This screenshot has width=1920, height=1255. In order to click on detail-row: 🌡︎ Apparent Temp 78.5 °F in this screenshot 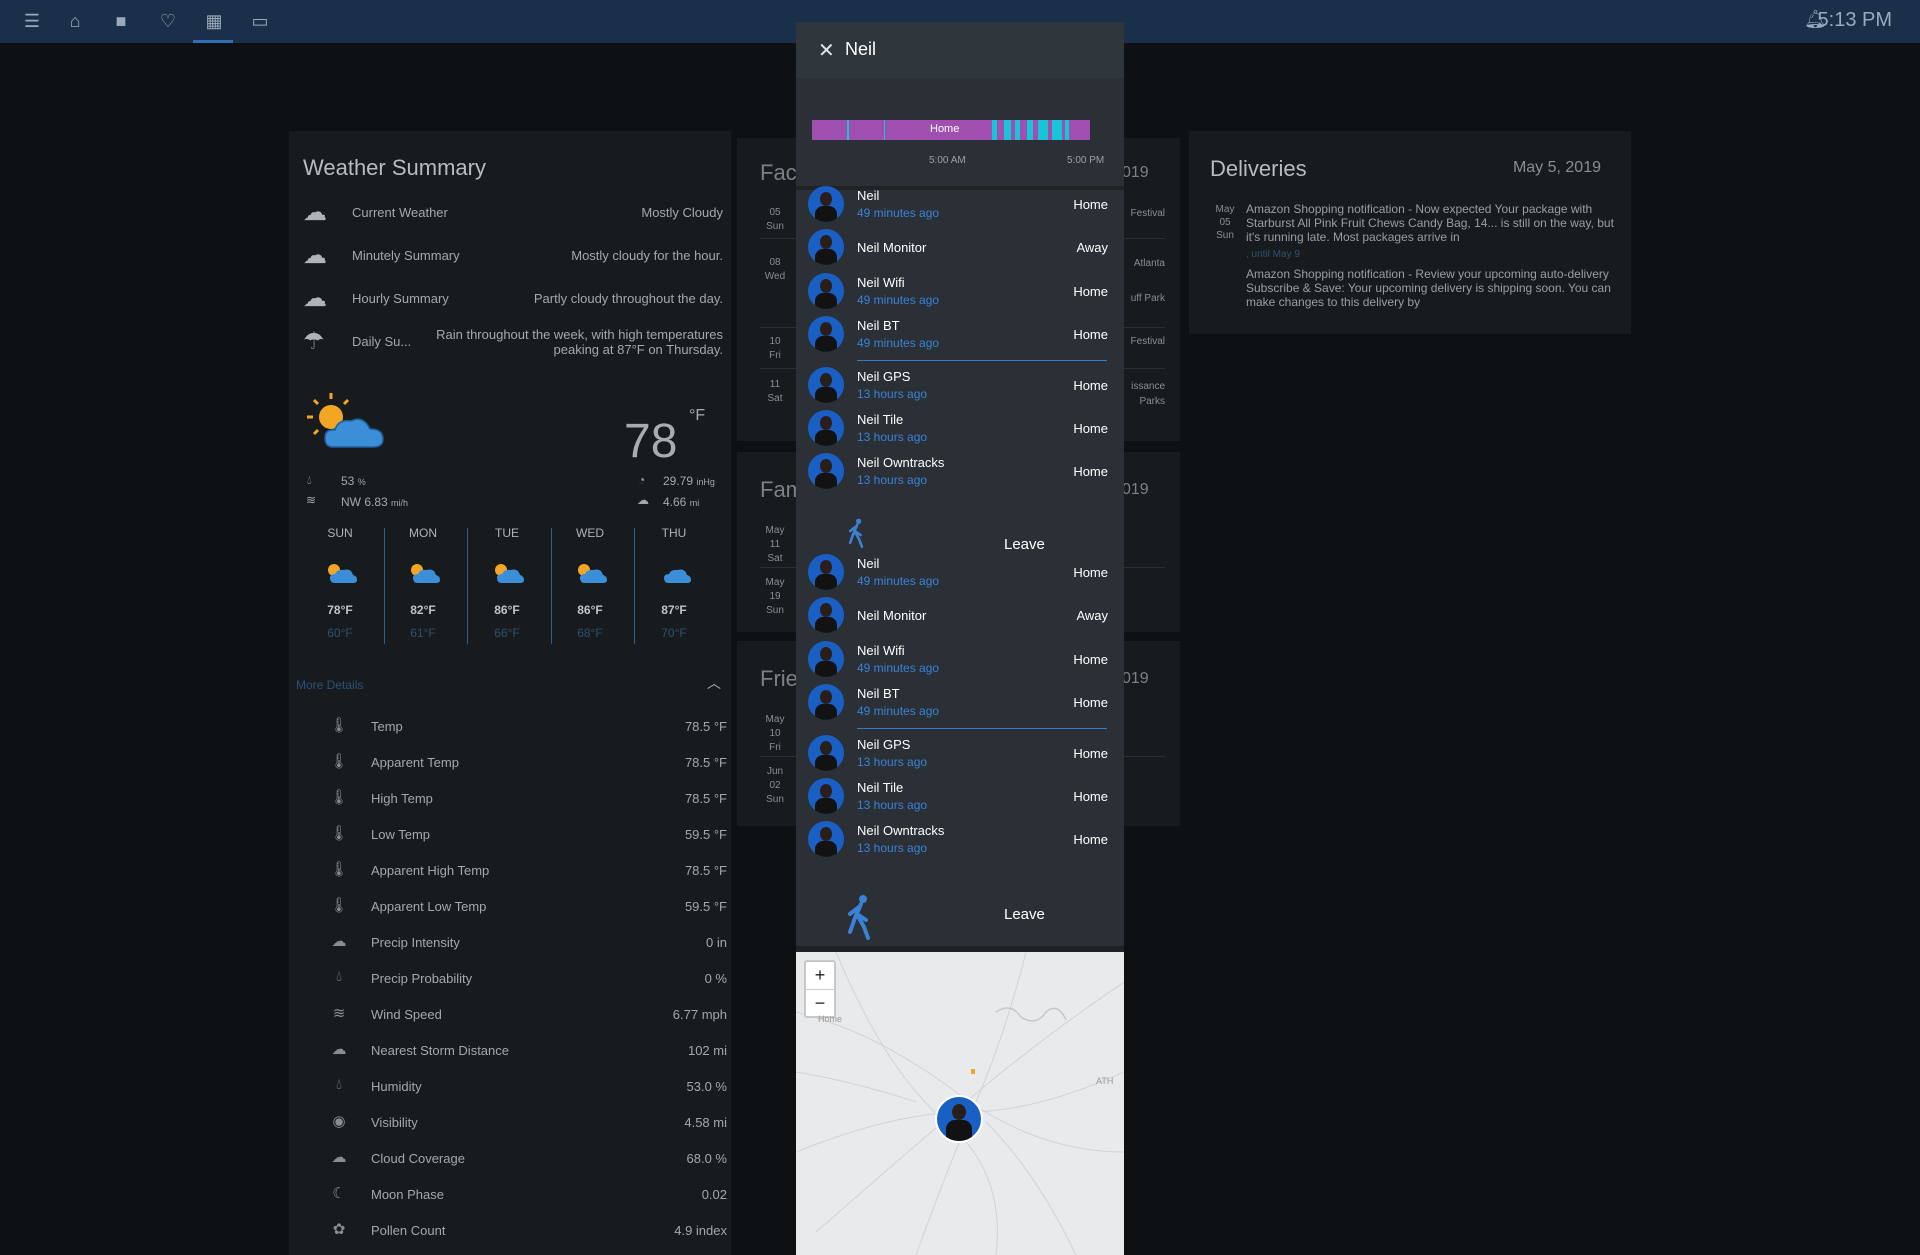, I will do `click(527, 764)`.